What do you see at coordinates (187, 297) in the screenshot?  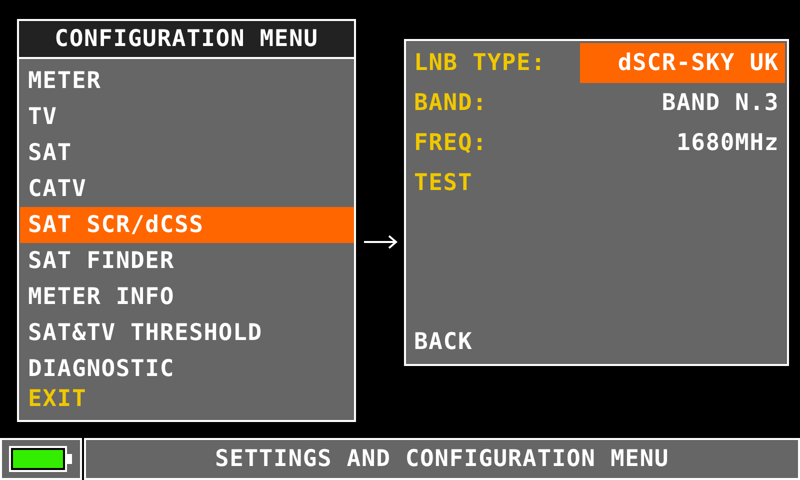 I see `menu-item: METER INFO` at bounding box center [187, 297].